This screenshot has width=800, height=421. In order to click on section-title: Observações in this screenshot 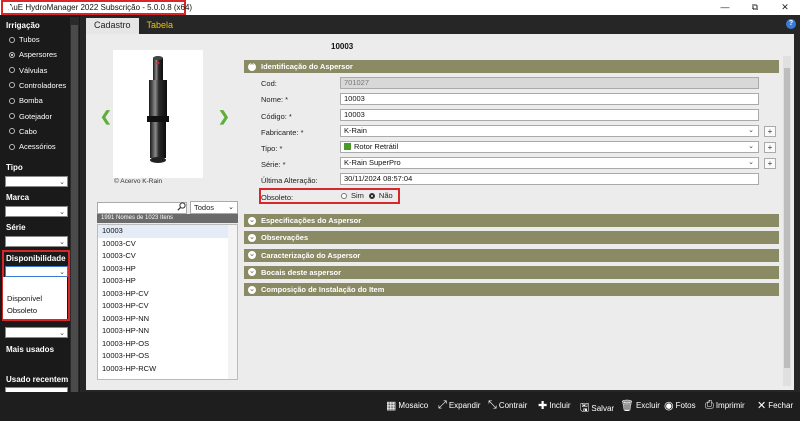, I will do `click(285, 238)`.